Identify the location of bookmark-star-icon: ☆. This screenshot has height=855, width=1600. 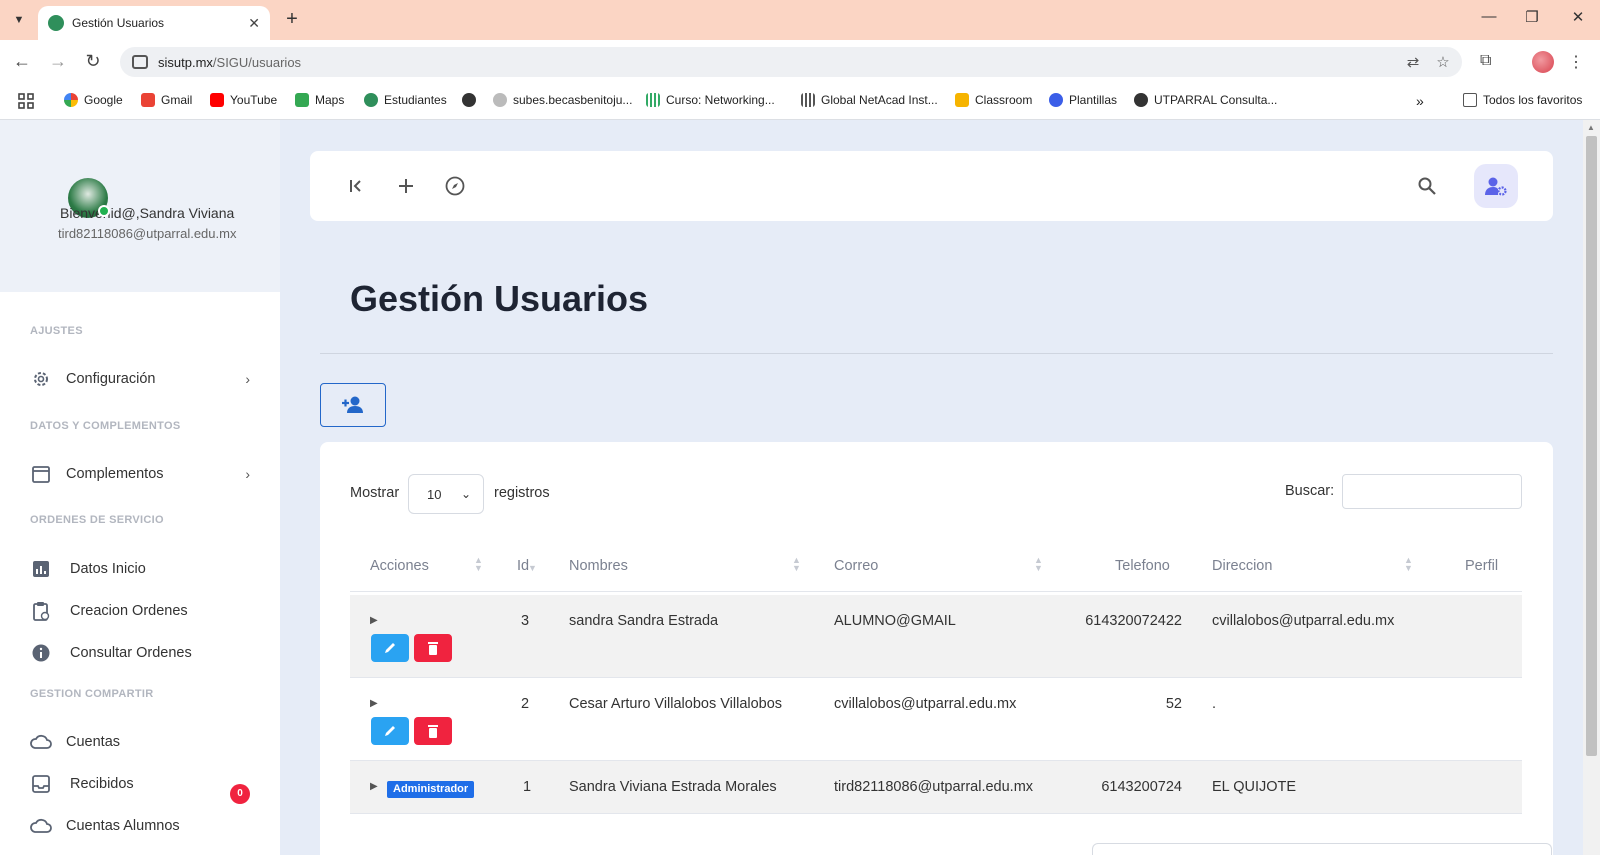
(1443, 62).